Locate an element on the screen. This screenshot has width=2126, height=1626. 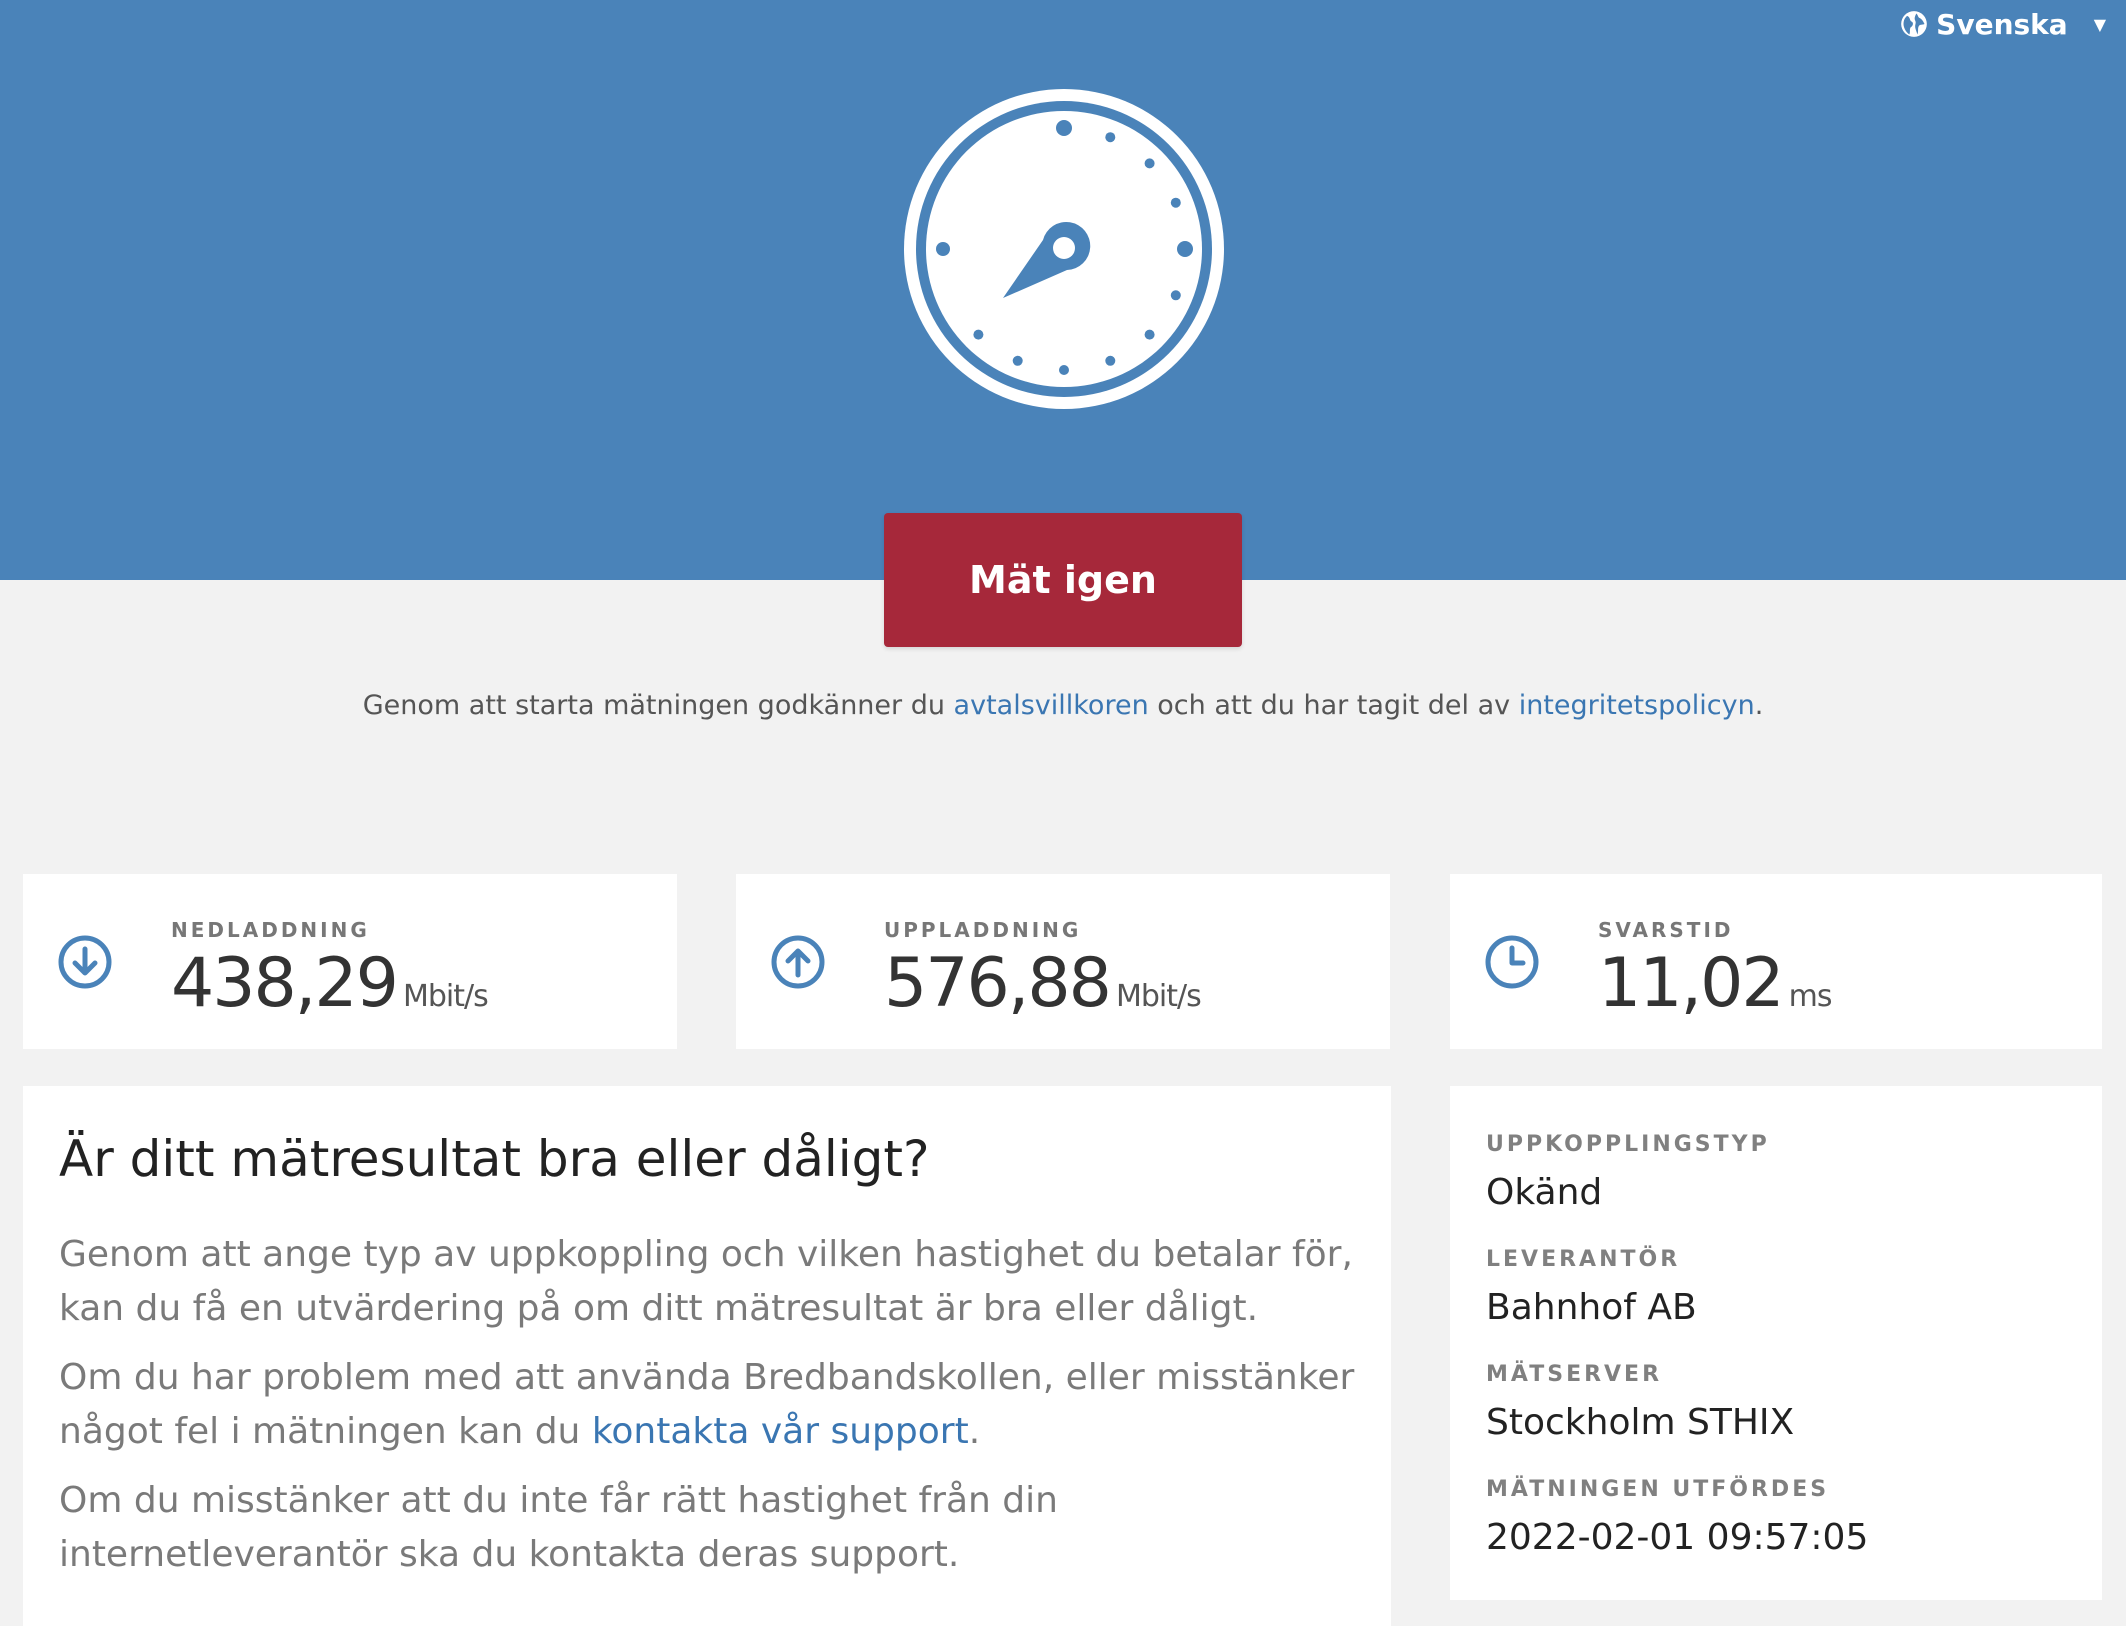
upload-value: 576,88 is located at coordinates (998, 983).